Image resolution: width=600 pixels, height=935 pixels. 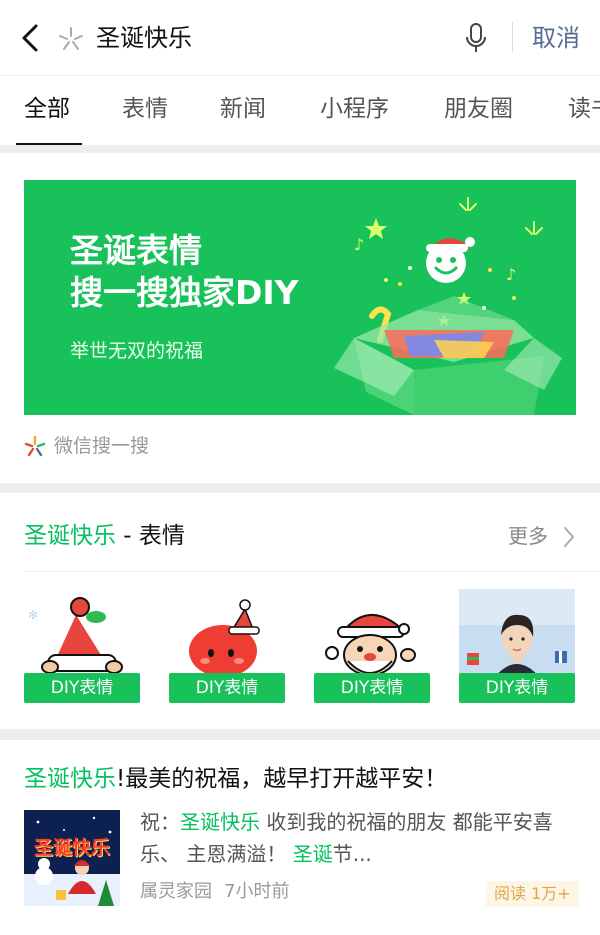 What do you see at coordinates (448, 306) in the screenshot?
I see `gift-box-illustration: ♪ ♪` at bounding box center [448, 306].